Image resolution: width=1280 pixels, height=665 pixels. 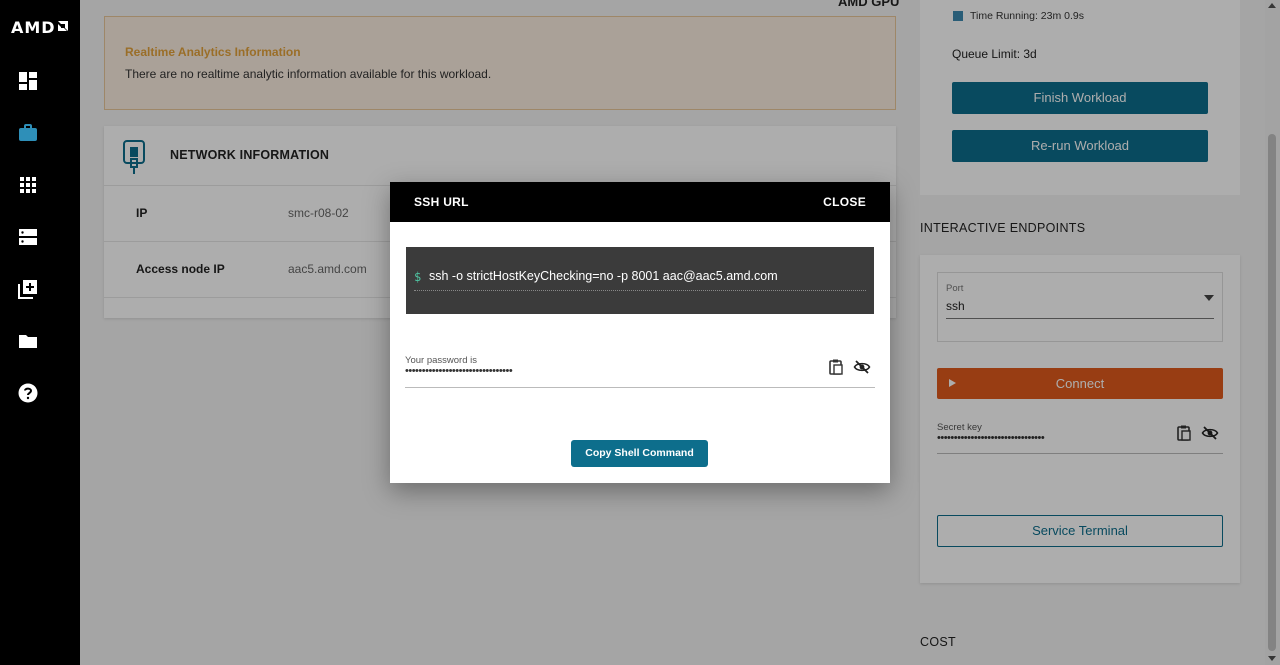 I want to click on amd-logo-arrow-icon, so click(x=63, y=26).